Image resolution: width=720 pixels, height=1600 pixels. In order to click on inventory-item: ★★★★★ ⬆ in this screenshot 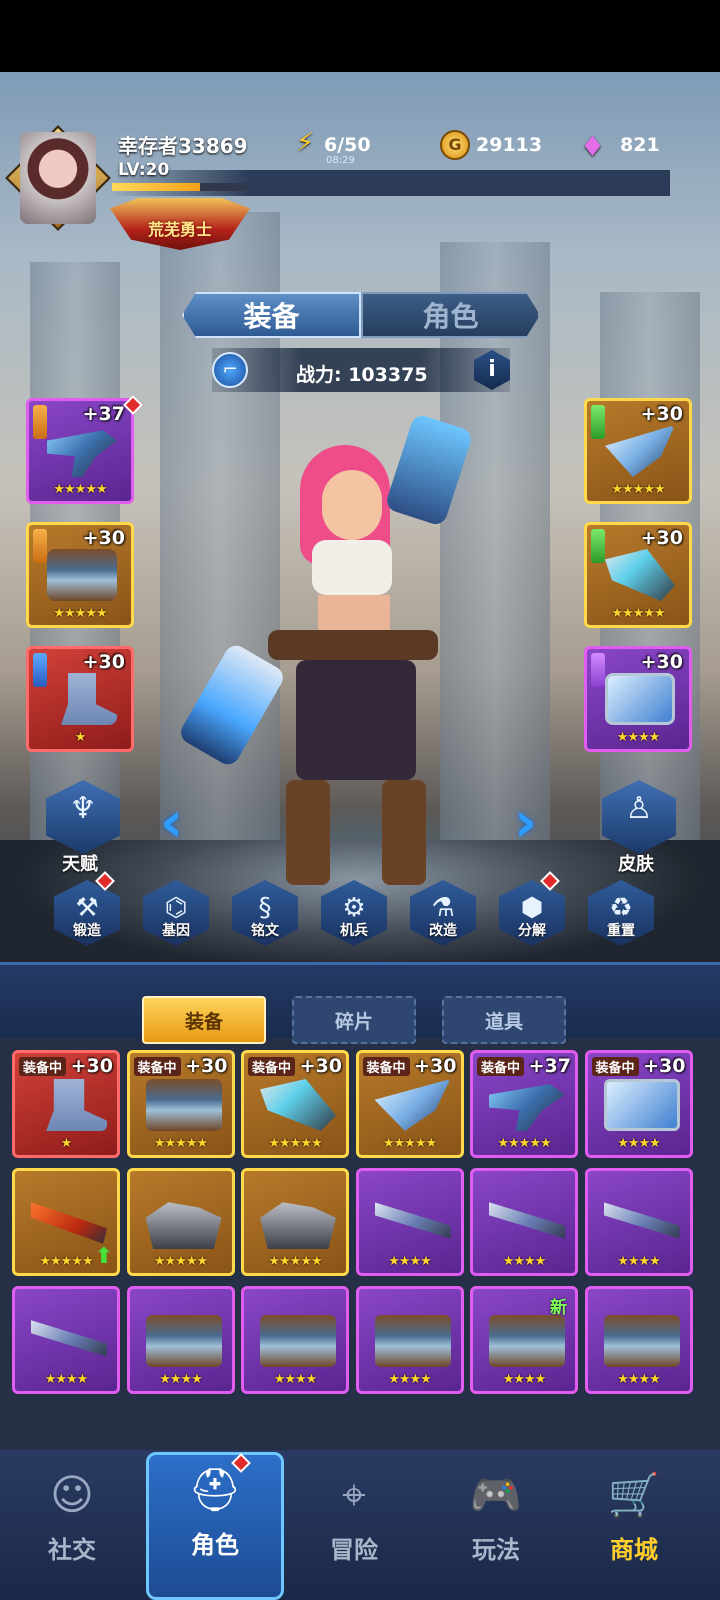, I will do `click(66, 1222)`.